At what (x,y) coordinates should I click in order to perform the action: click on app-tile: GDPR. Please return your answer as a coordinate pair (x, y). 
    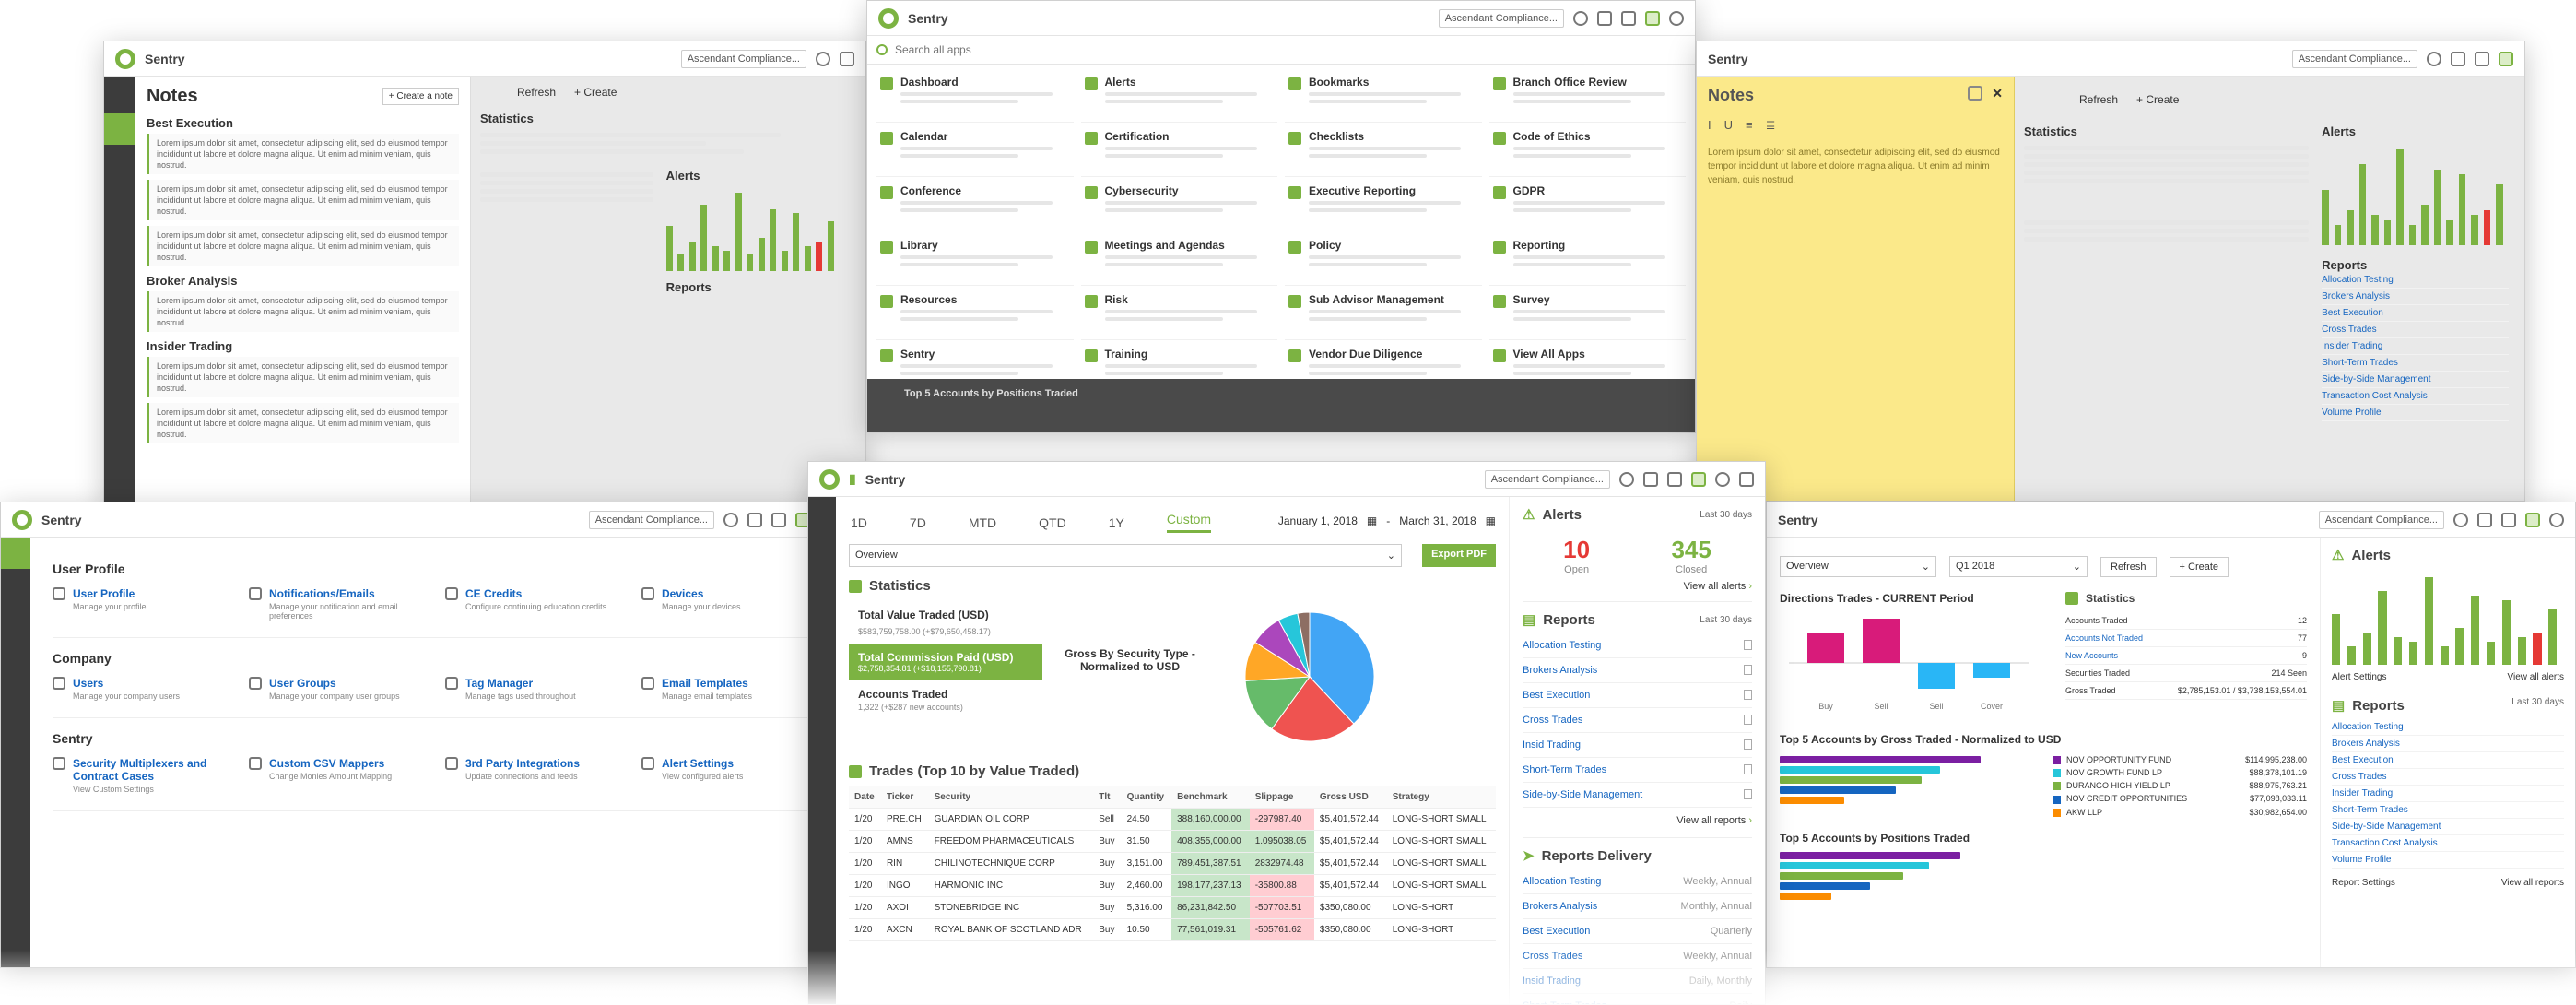
    Looking at the image, I should click on (1587, 205).